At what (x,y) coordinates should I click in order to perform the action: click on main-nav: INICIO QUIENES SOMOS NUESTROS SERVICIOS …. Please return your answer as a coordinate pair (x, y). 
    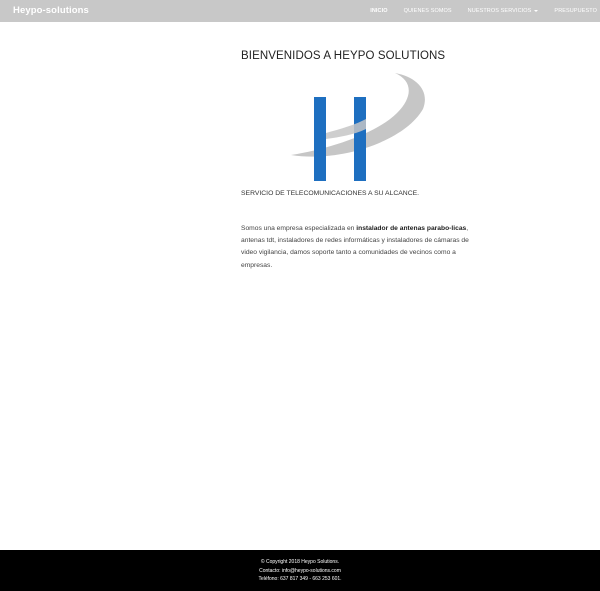
    Looking at the image, I should click on (475, 11).